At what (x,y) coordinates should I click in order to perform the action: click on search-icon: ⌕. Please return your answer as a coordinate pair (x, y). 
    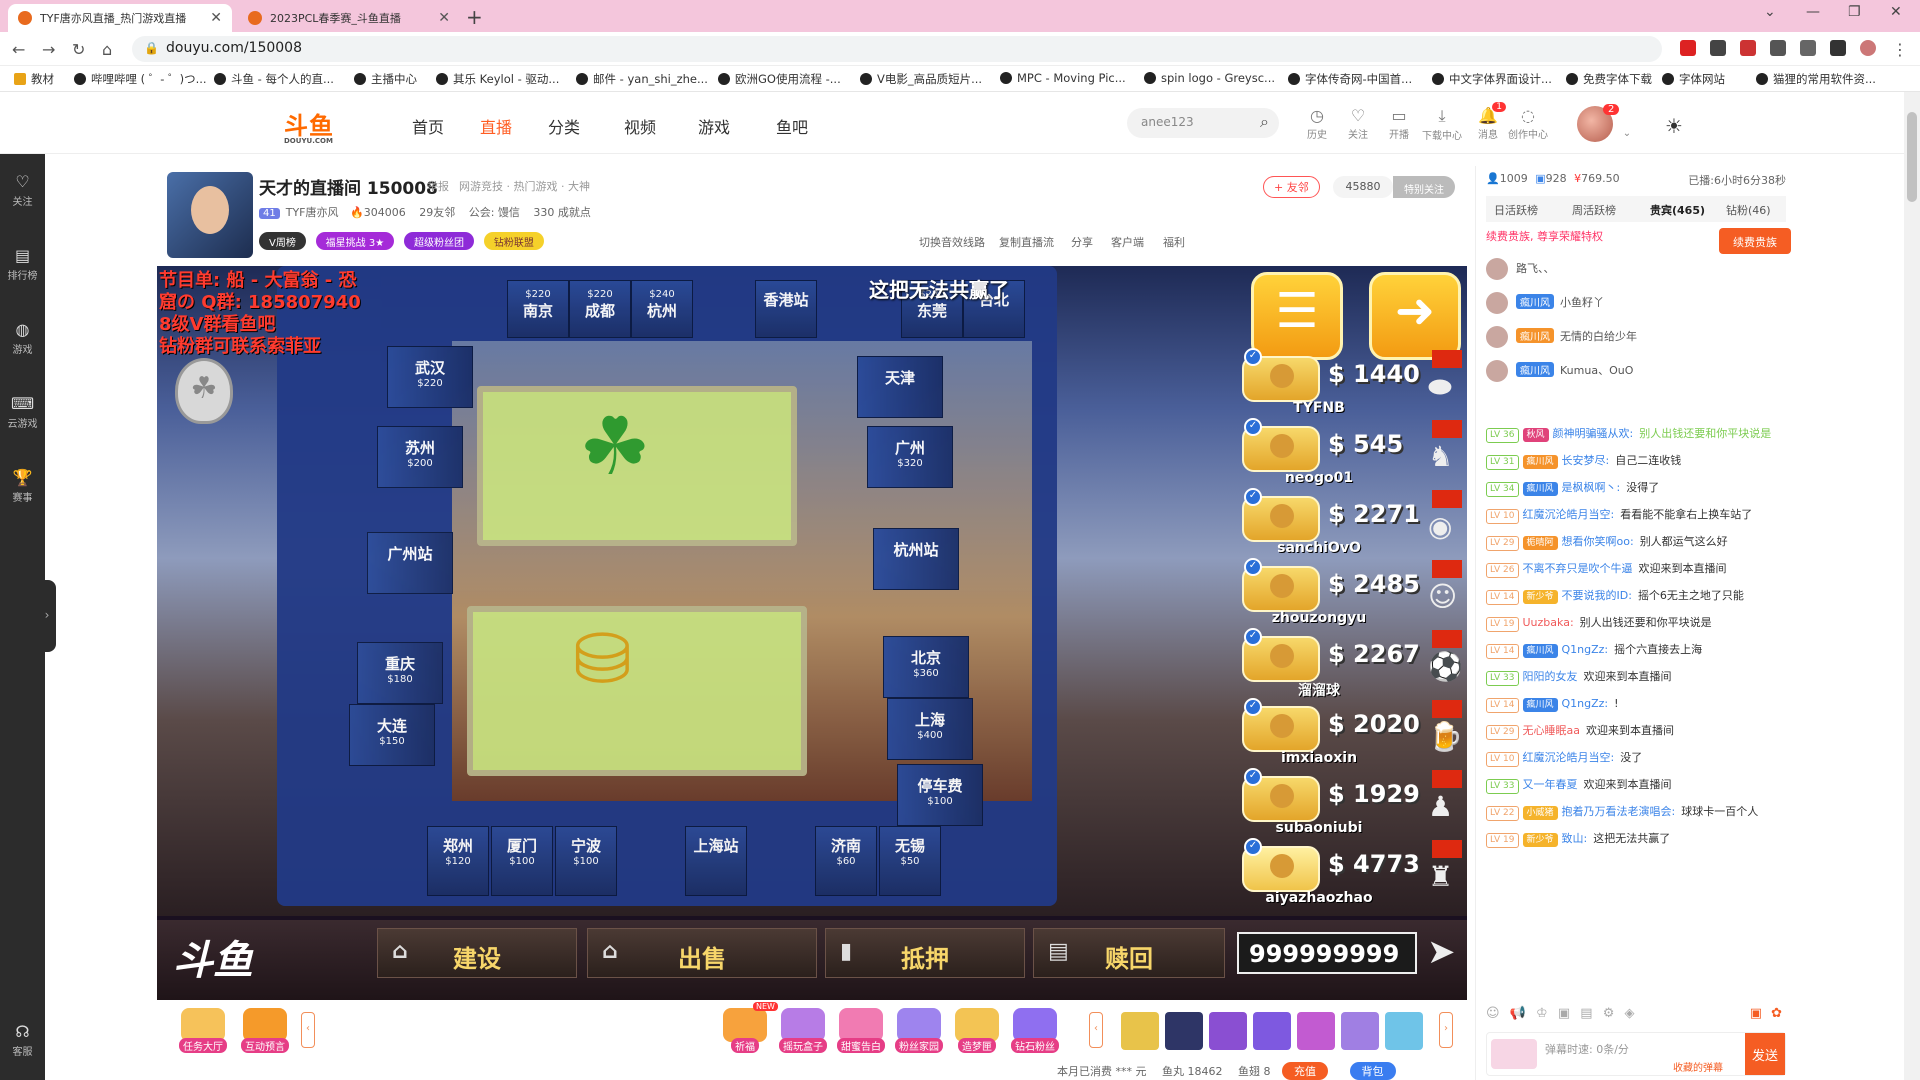
    Looking at the image, I should click on (1264, 122).